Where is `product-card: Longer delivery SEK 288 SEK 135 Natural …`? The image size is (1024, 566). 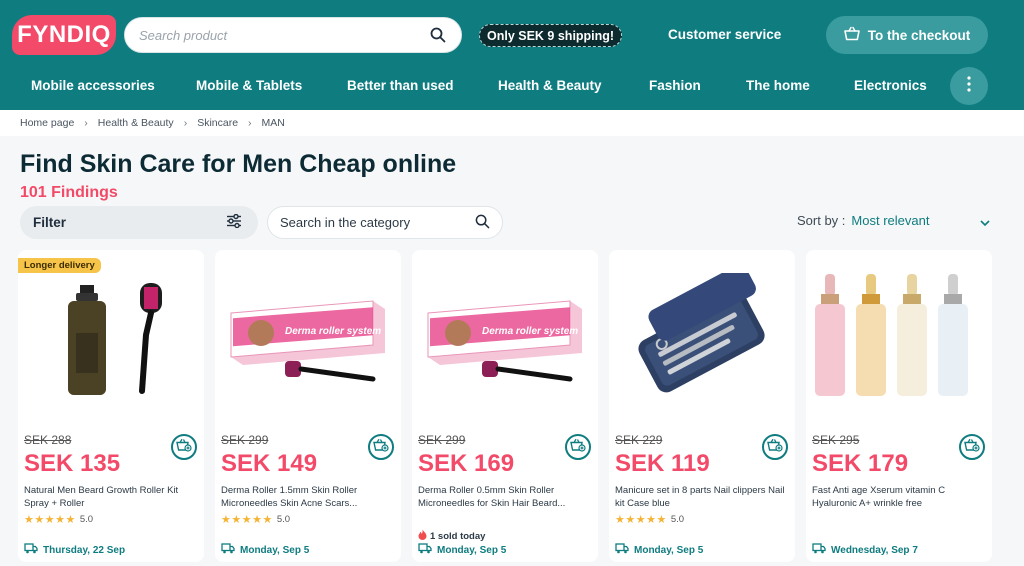 product-card: Longer delivery SEK 288 SEK 135 Natural … is located at coordinates (111, 406).